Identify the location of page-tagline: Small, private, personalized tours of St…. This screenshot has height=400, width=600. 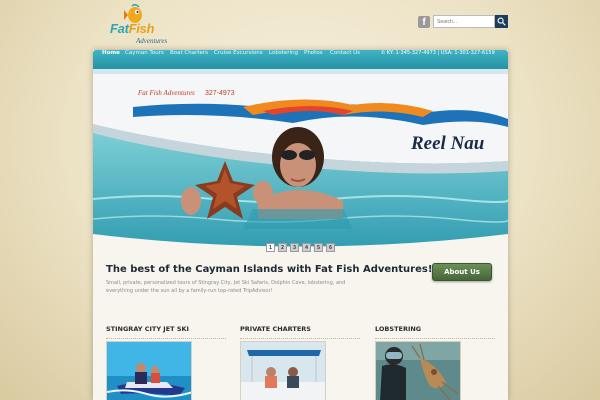
(226, 287).